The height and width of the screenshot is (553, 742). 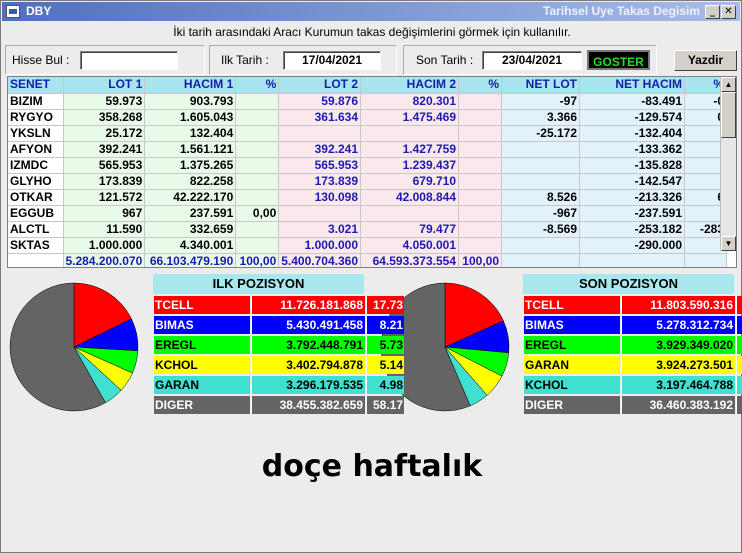 What do you see at coordinates (409, 181) in the screenshot?
I see `table-cell: 679.710` at bounding box center [409, 181].